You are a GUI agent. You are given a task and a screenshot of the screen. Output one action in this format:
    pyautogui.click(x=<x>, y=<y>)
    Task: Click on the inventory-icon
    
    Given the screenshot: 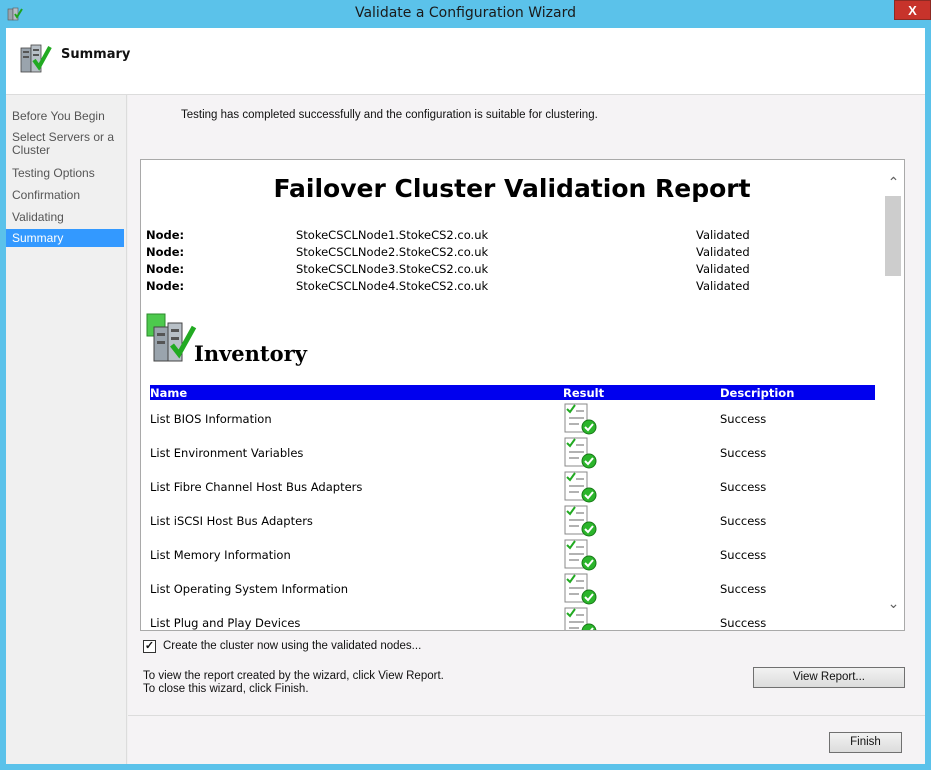 What is the action you would take?
    pyautogui.click(x=171, y=337)
    